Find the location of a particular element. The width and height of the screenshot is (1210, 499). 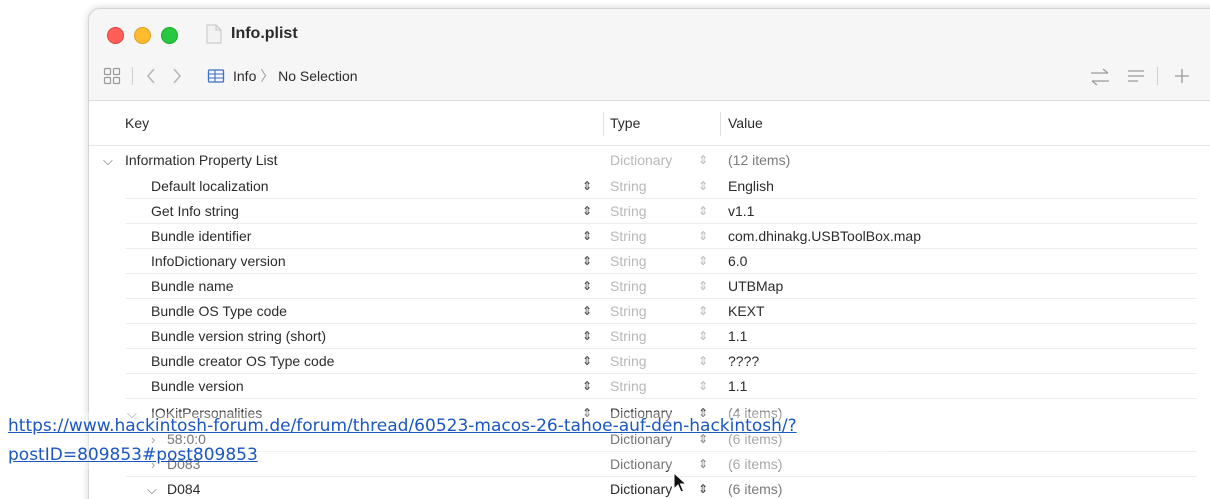

window-title: Info.plist is located at coordinates (264, 33).